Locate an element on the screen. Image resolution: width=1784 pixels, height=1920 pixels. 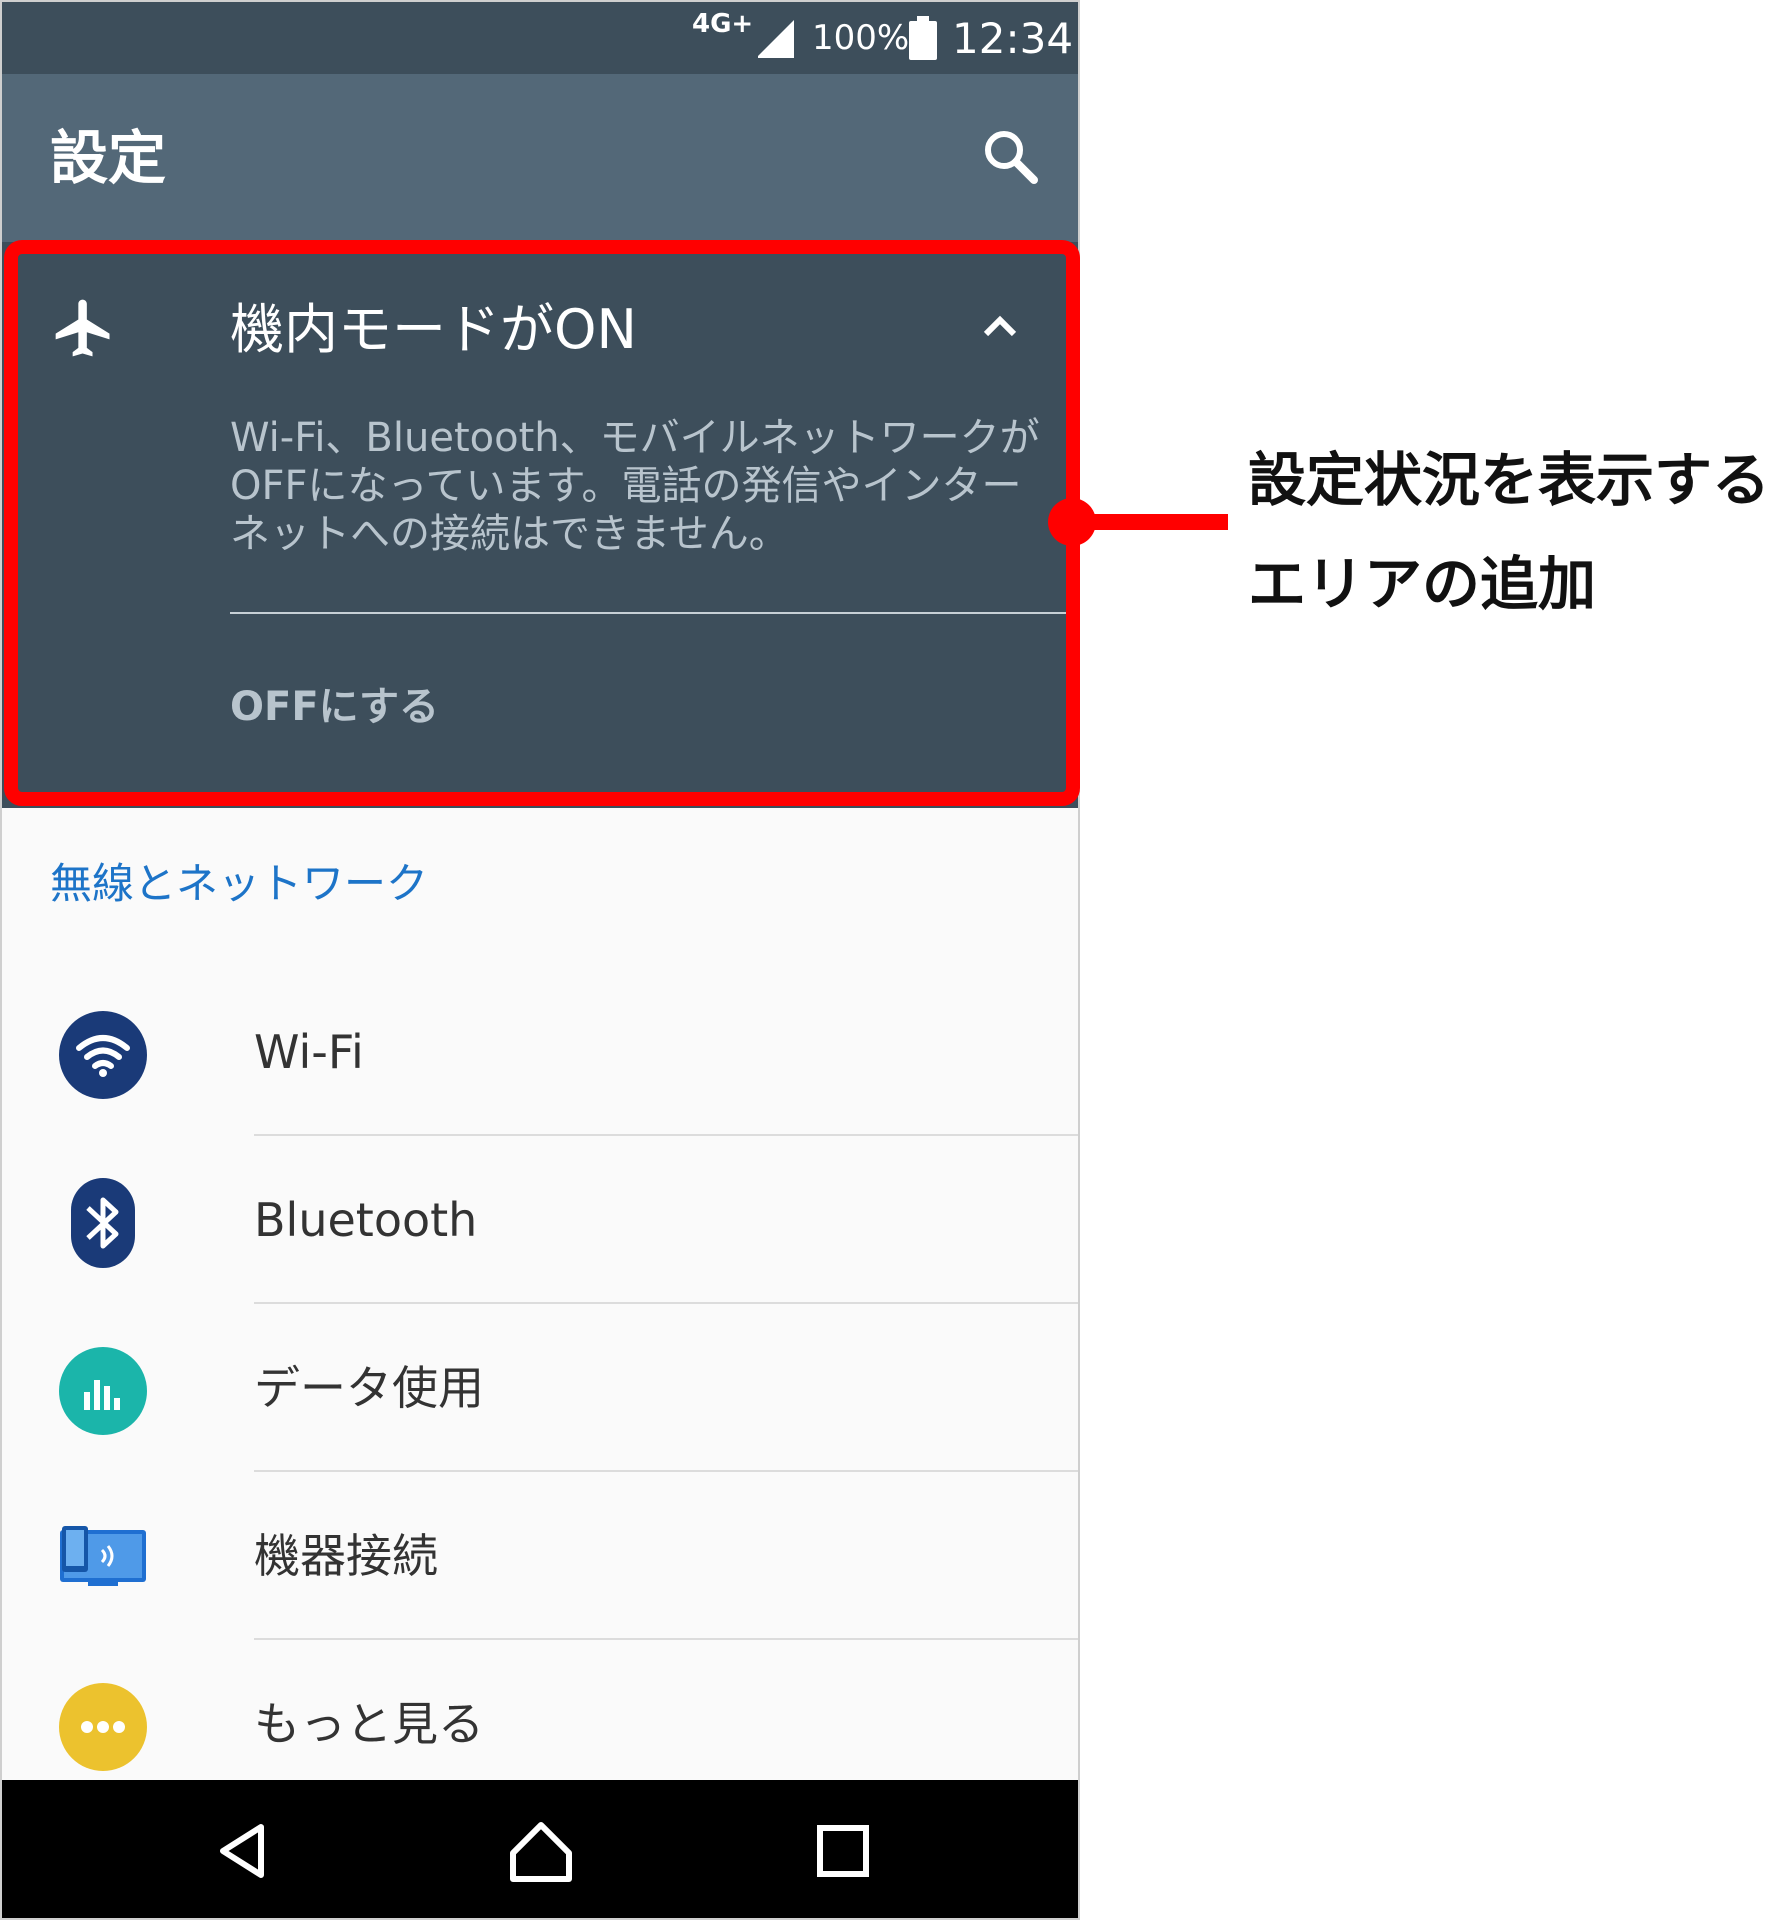
wifi-icon is located at coordinates (103, 1055).